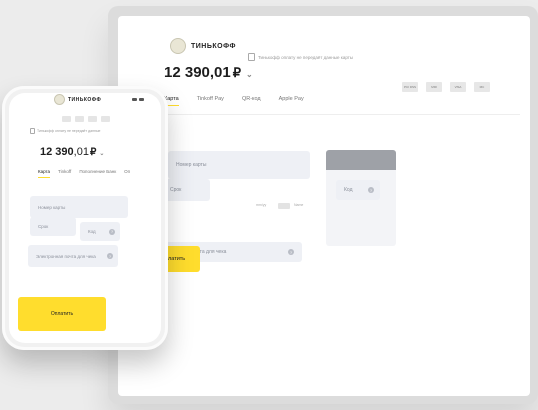  What do you see at coordinates (306, 57) in the screenshot?
I see `secure-note-text: Тинькофф оплату не передаёт данные карты` at bounding box center [306, 57].